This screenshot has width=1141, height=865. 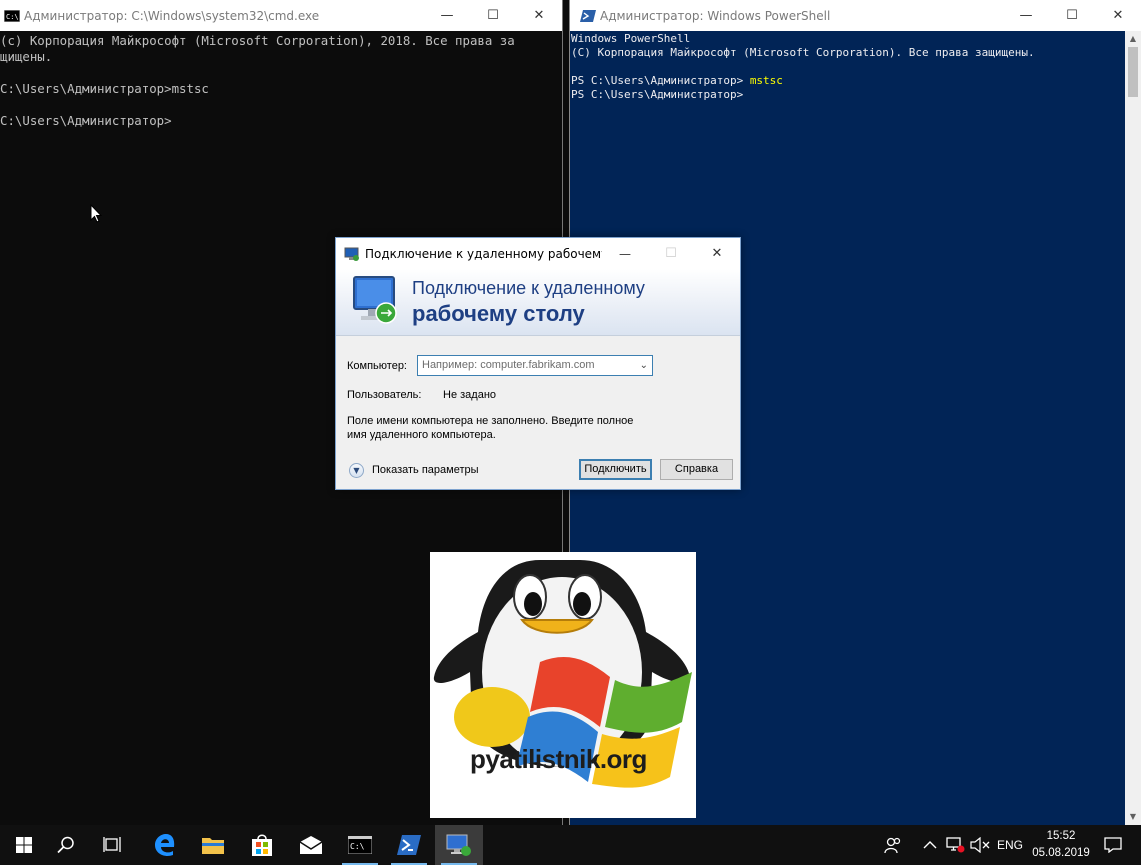 I want to click on start-button, so click(x=24, y=845).